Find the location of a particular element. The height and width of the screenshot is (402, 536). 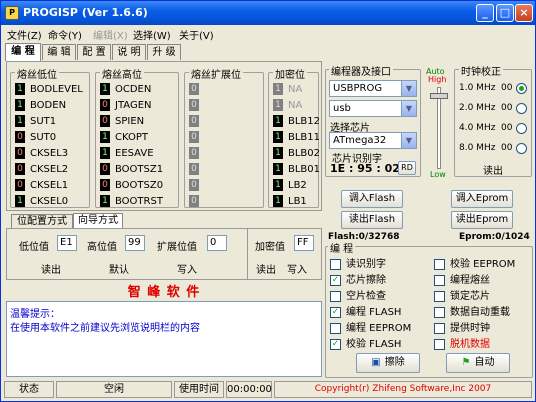

tab-help: 说 明 is located at coordinates (129, 52).